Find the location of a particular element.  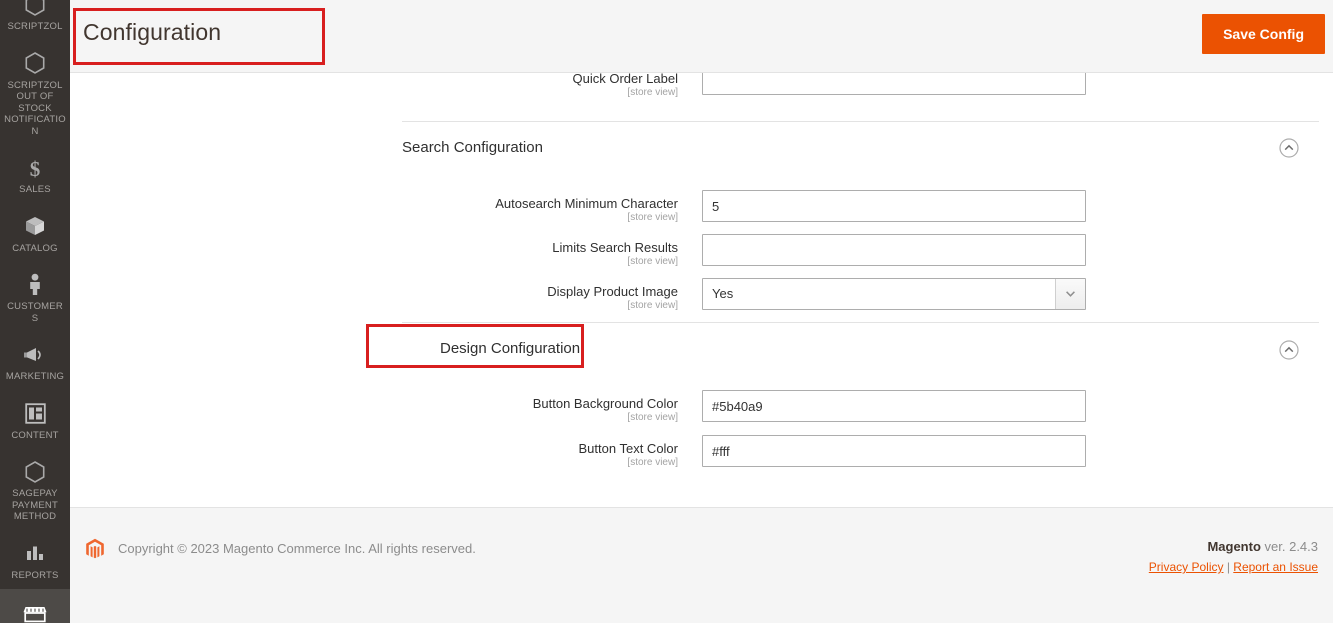

bar-chart-icon is located at coordinates (35, 554).